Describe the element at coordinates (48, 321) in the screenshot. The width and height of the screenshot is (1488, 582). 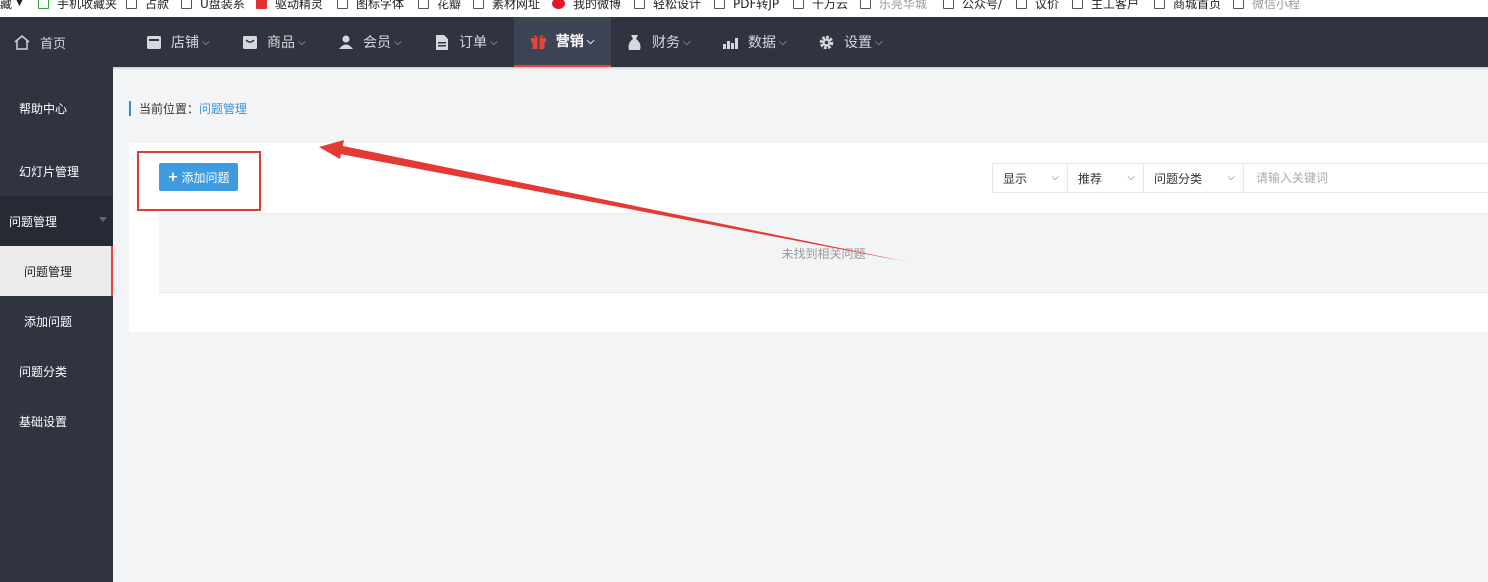
I see `sidebar-item-label: 添加问题` at that location.